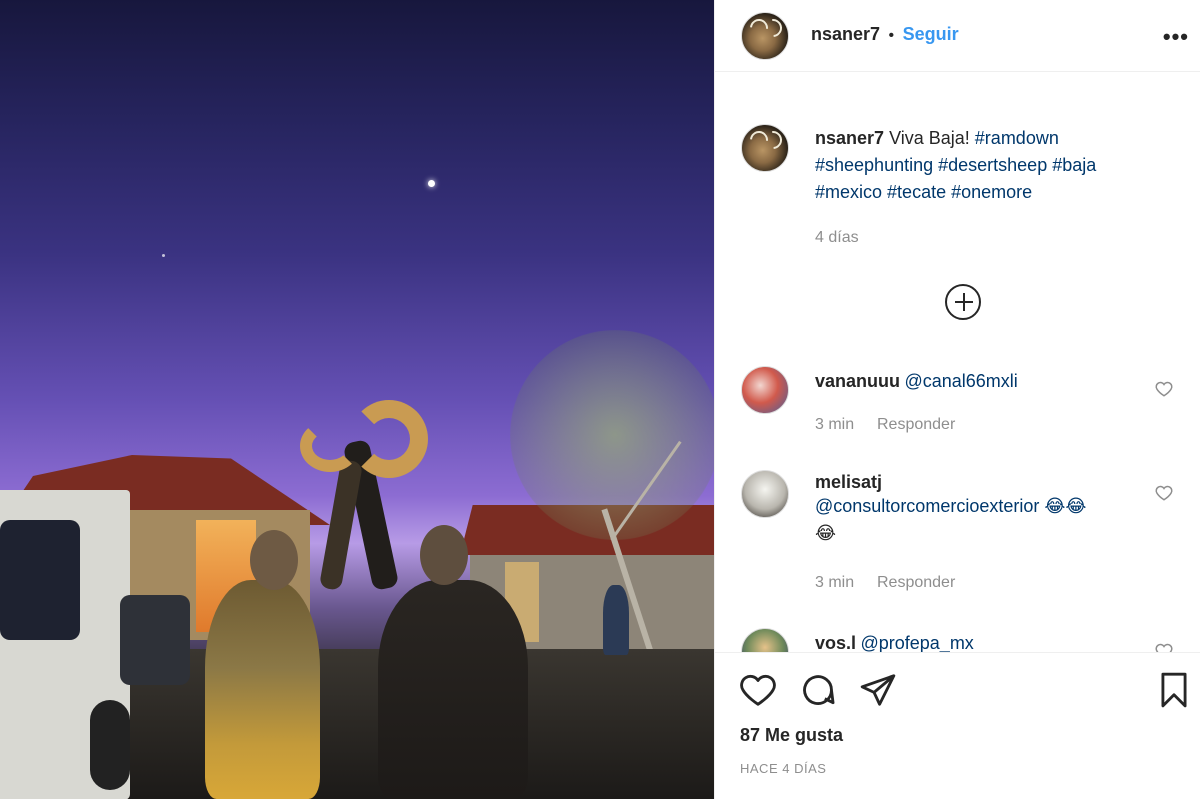  Describe the element at coordinates (453, 689) in the screenshot. I see `person-dark` at that location.